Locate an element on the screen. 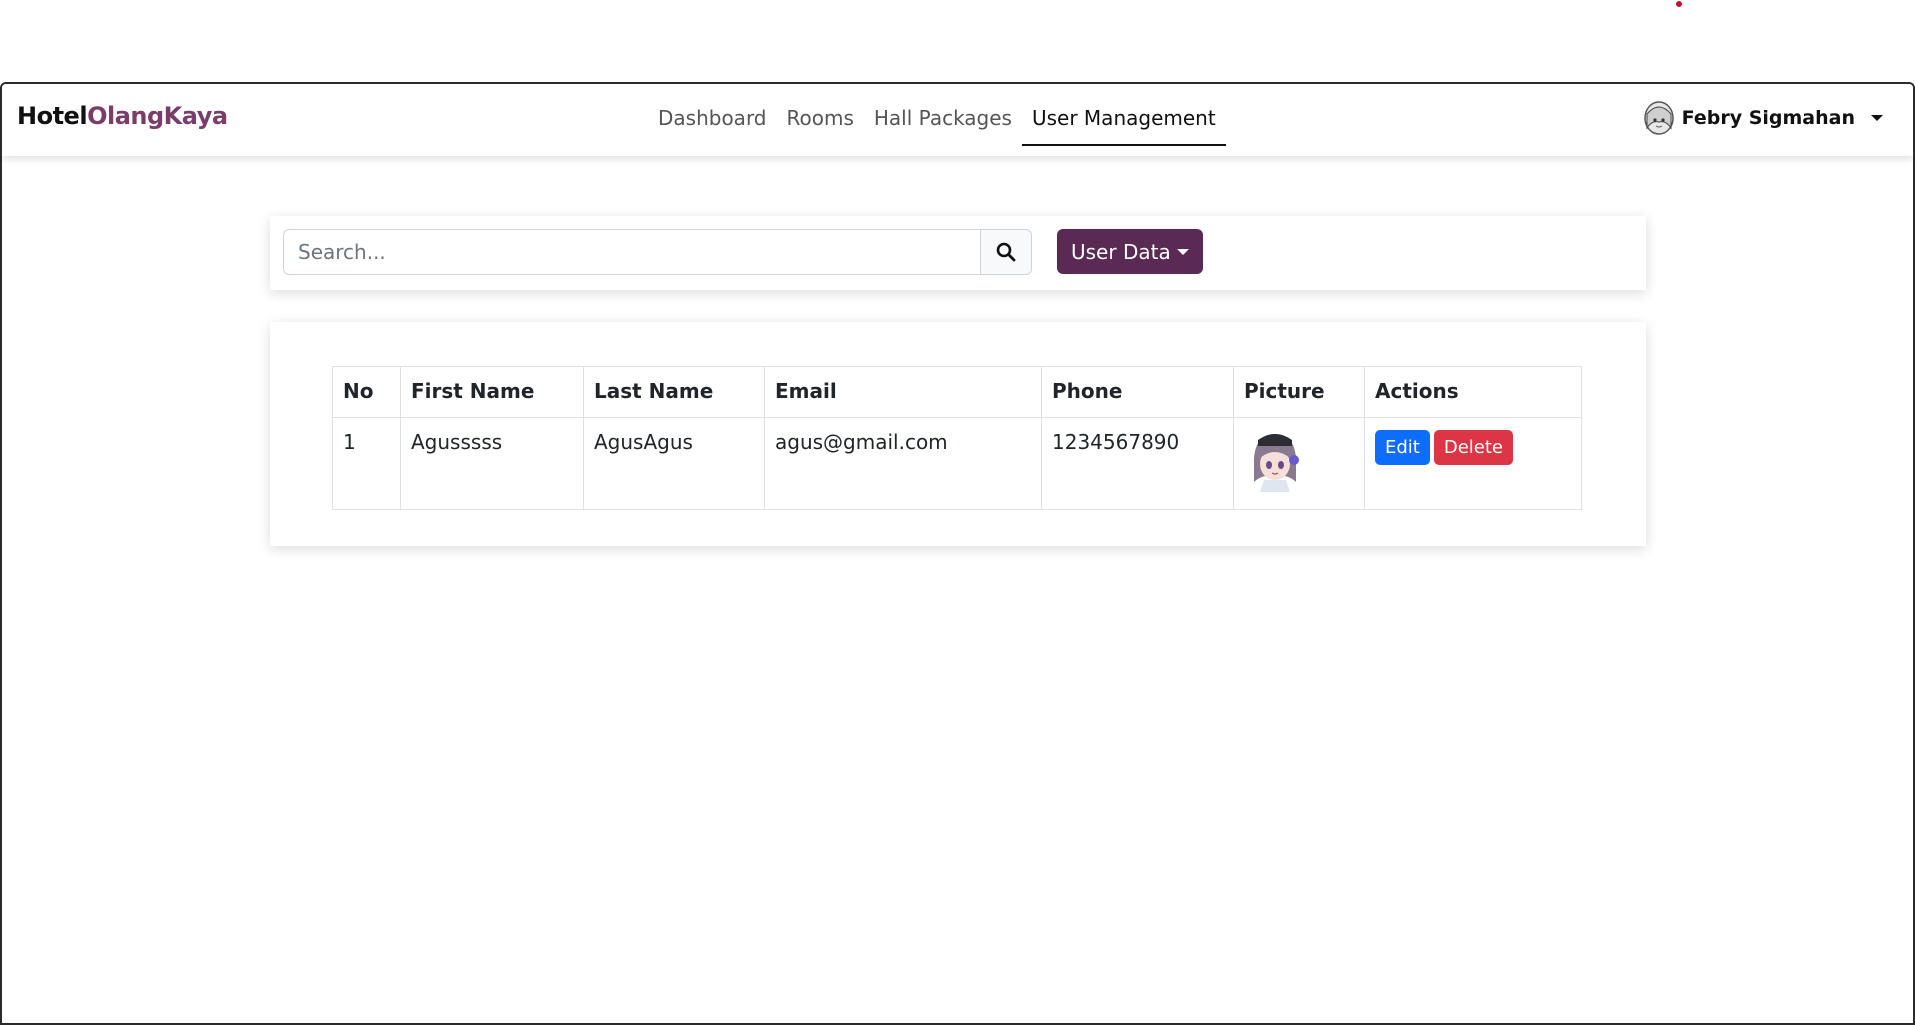 Image resolution: width=1915 pixels, height=1025 pixels. user-picture is located at coordinates (1275, 460).